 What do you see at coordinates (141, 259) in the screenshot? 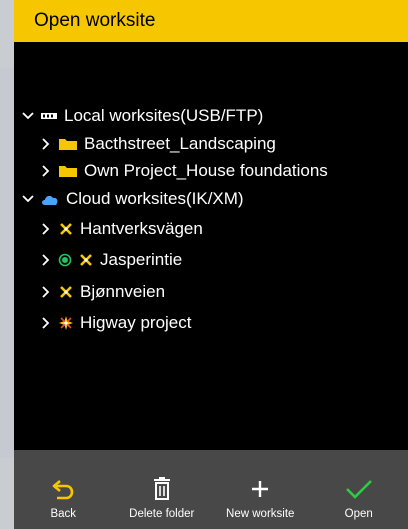
I see `tree-item-label: Jasperintie` at bounding box center [141, 259].